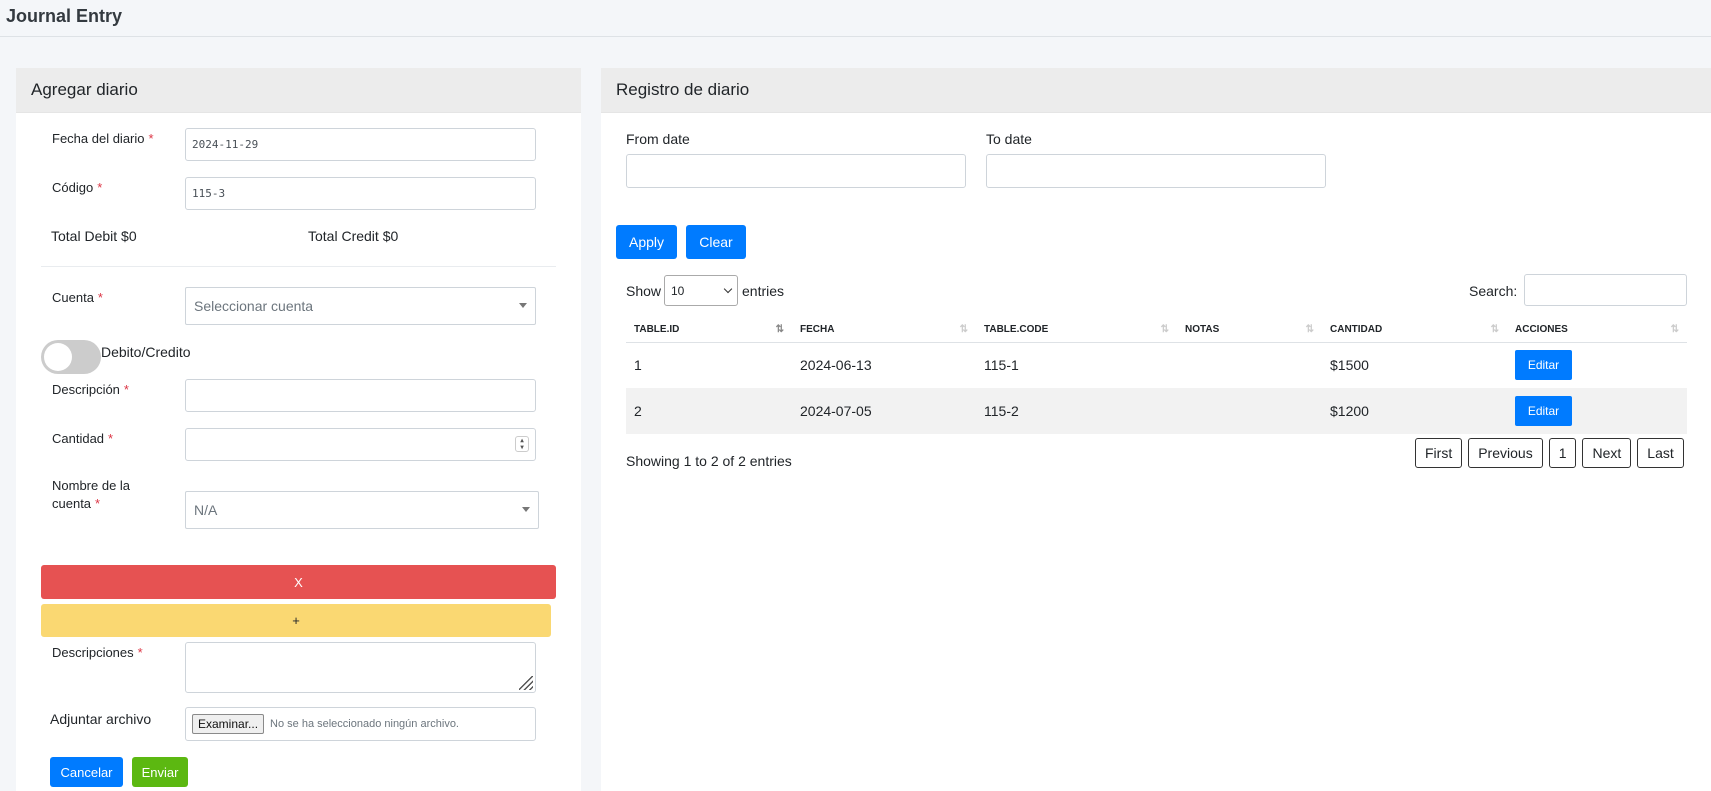 This screenshot has width=1711, height=791. I want to click on nombre-cuenta-value: N/A, so click(206, 510).